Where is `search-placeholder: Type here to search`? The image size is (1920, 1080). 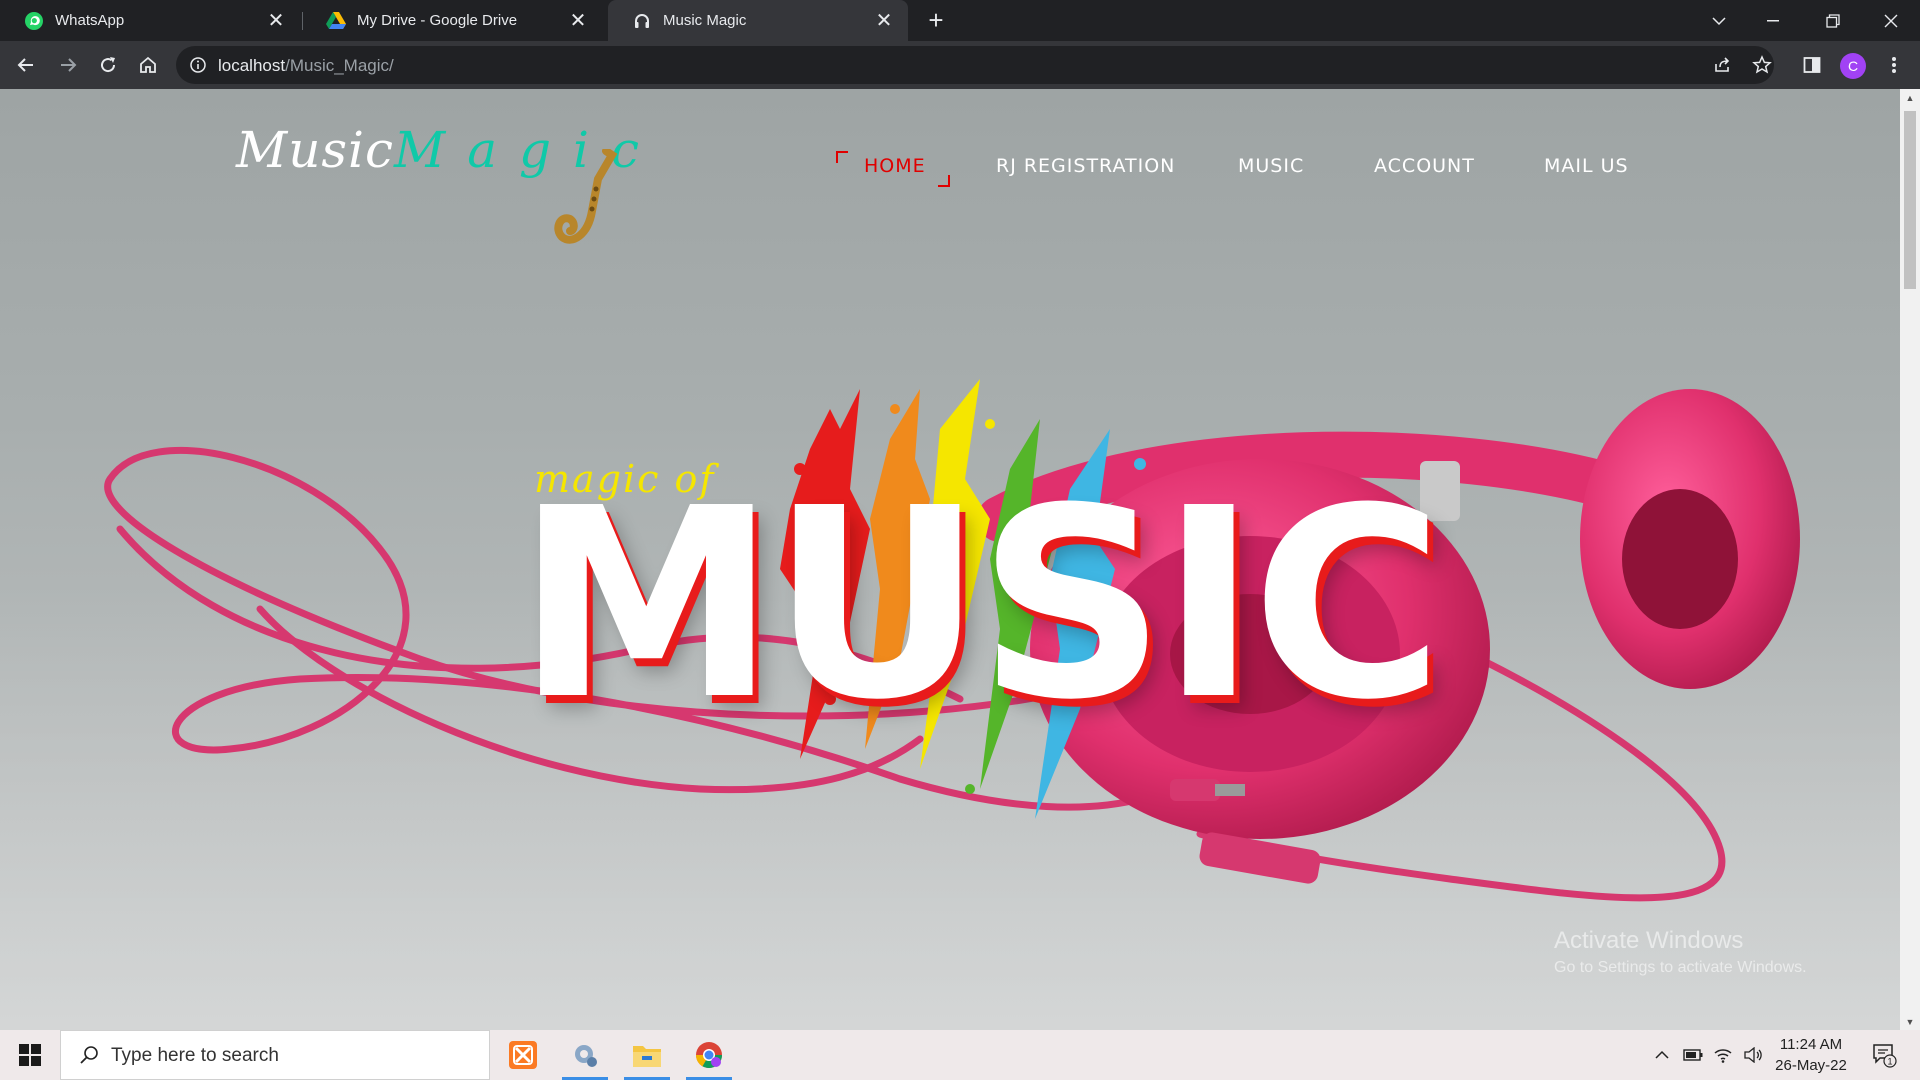
search-placeholder: Type here to search is located at coordinates (195, 1055).